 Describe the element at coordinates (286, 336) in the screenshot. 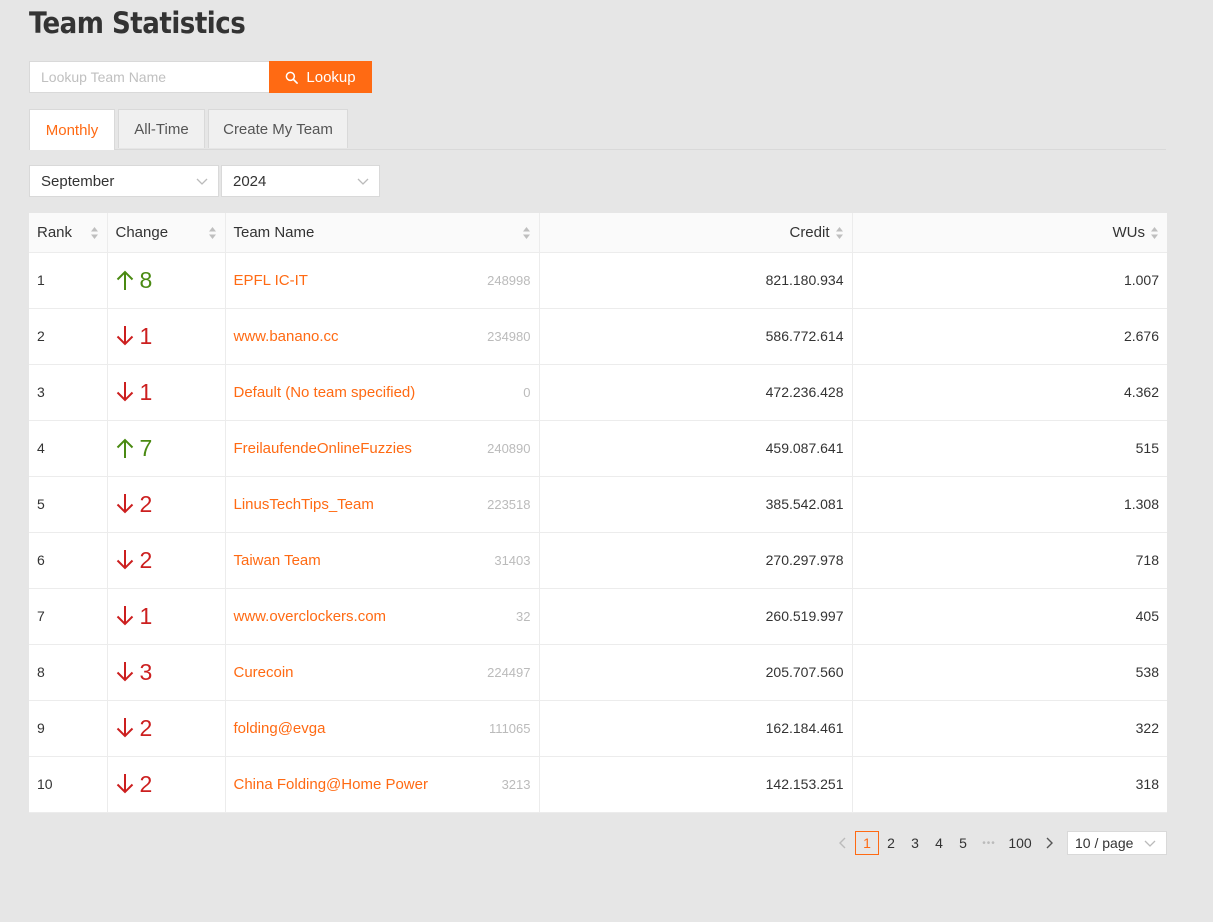

I see `team-name-link: www.banano.cc` at that location.